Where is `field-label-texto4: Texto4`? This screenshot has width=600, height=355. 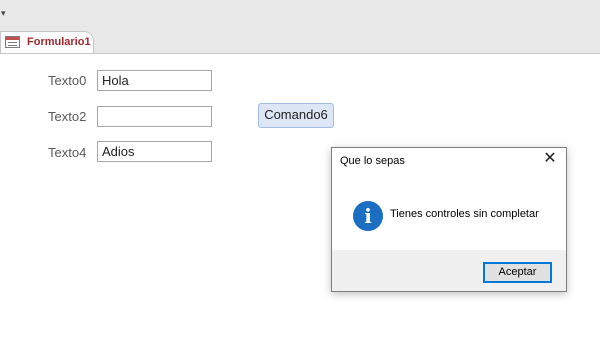 field-label-texto4: Texto4 is located at coordinates (67, 152).